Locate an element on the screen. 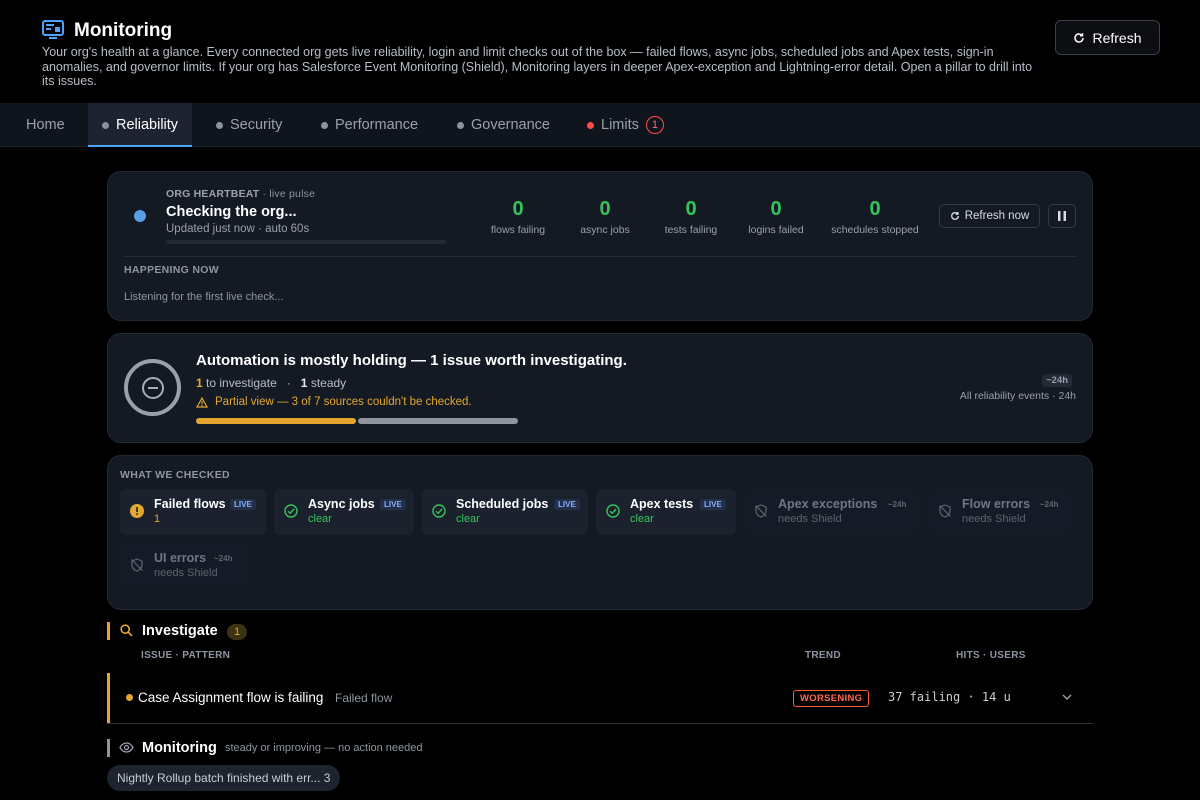 The width and height of the screenshot is (1200, 800). investigate-title: Investigate is located at coordinates (180, 631).